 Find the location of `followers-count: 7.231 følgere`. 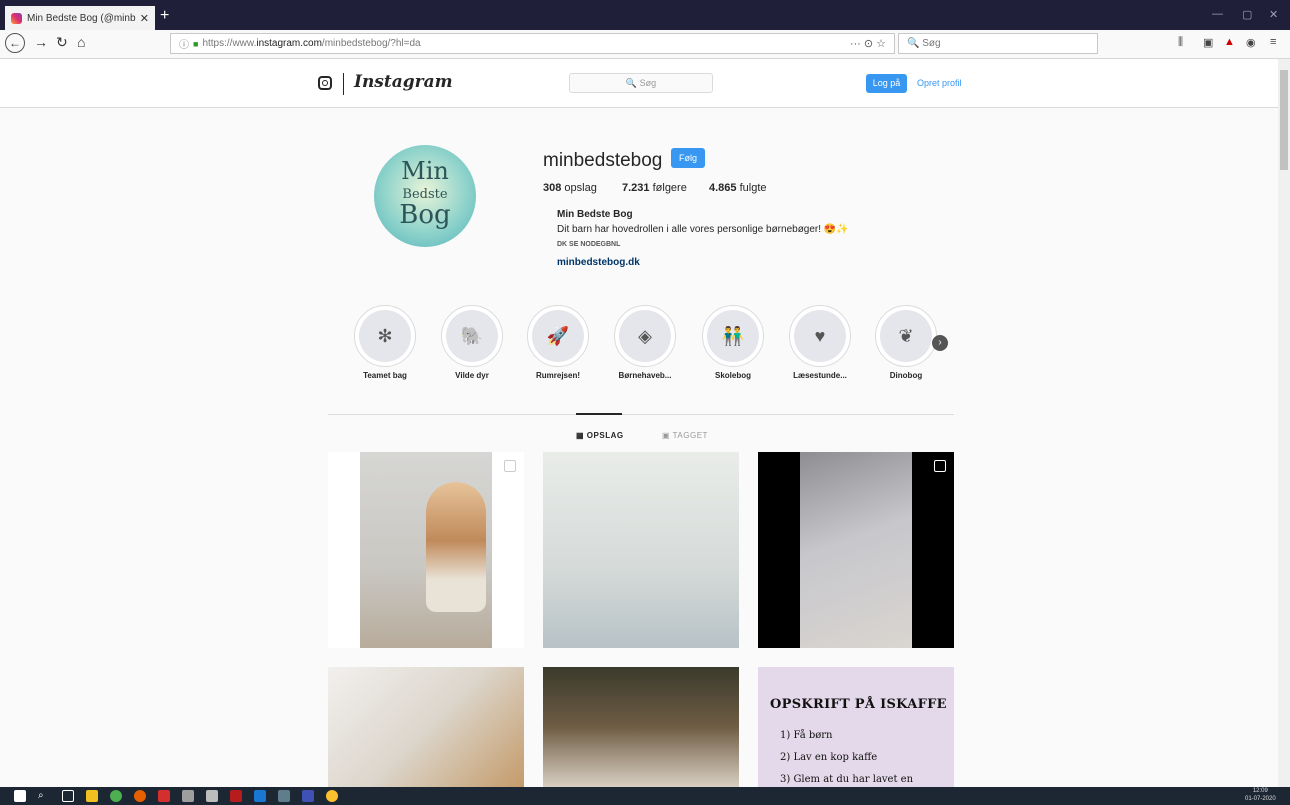

followers-count: 7.231 følgere is located at coordinates (654, 188).